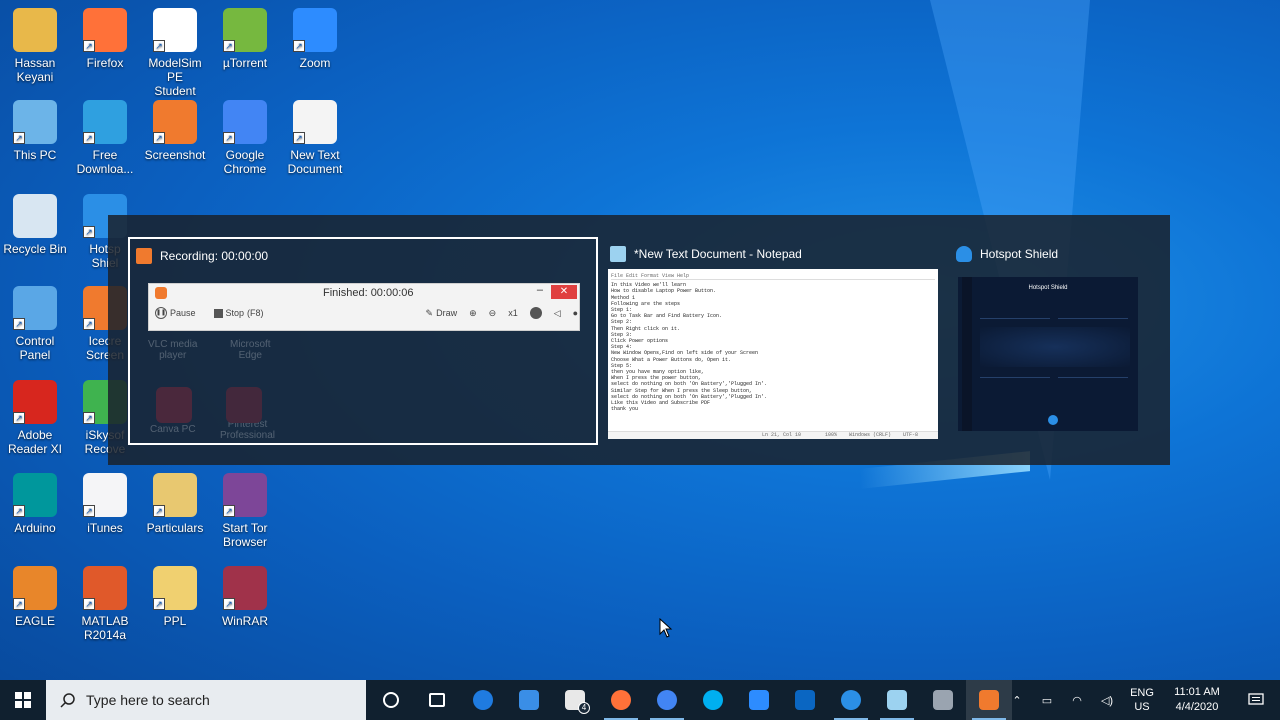  Describe the element at coordinates (175, 495) in the screenshot. I see `folder-icon: ↗` at that location.